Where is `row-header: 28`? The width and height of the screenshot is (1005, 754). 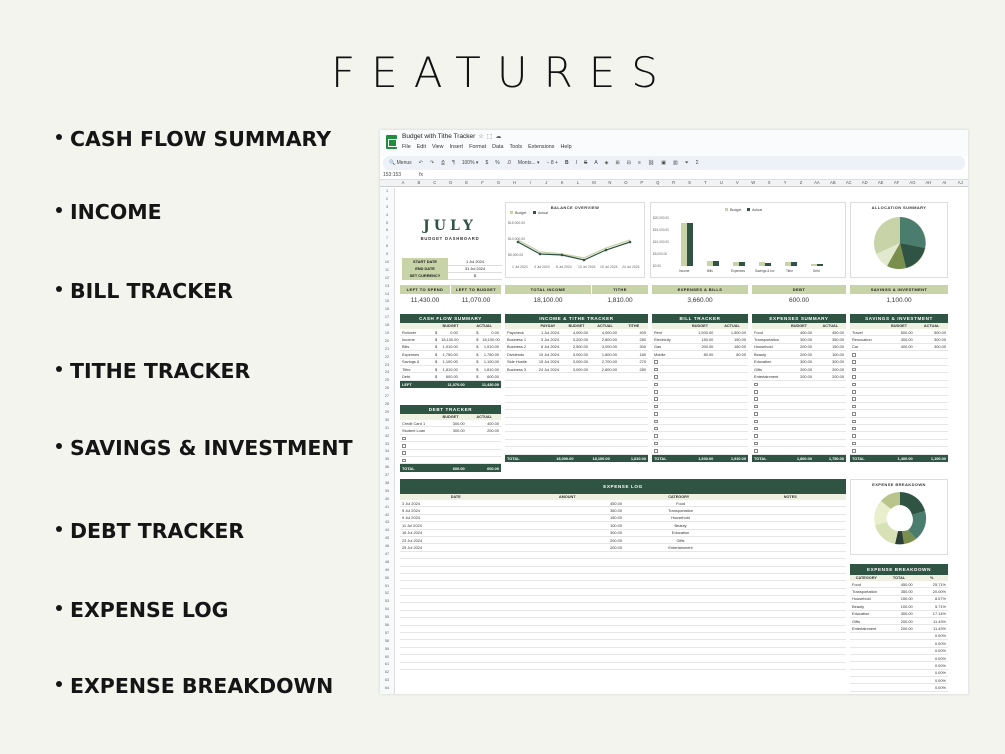 row-header: 28 is located at coordinates (387, 405).